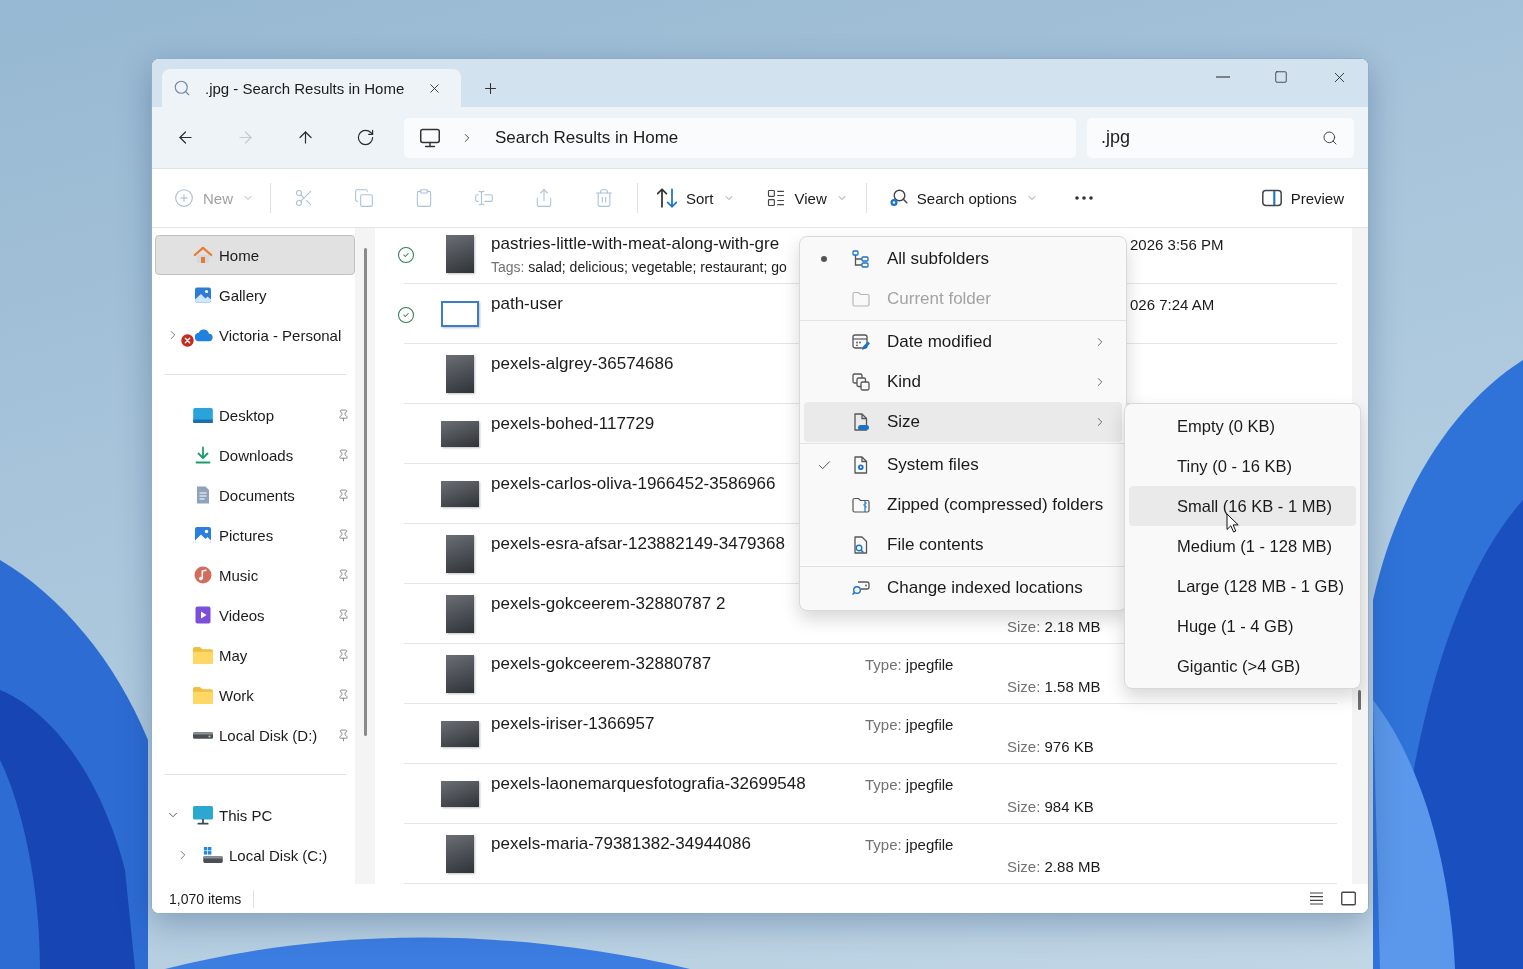 The width and height of the screenshot is (1523, 969). What do you see at coordinates (861, 382) in the screenshot?
I see `overlapping-squares-icon` at bounding box center [861, 382].